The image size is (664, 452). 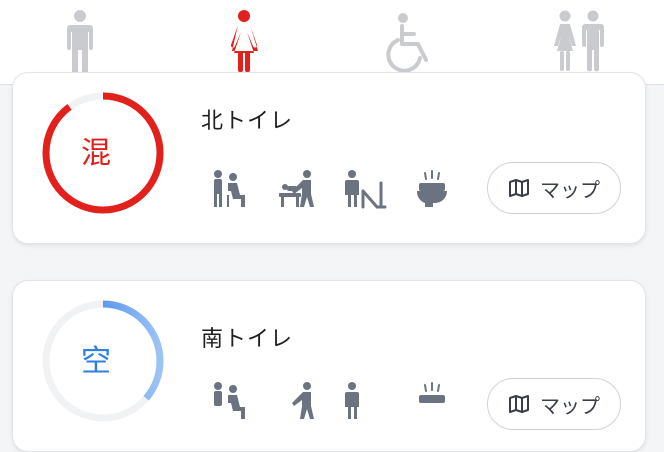 I want to click on woman-icon, so click(x=244, y=41).